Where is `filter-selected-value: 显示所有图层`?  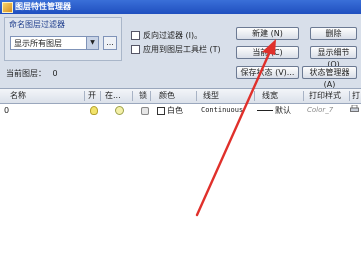
filter-selected-value: 显示所有图层 is located at coordinates (38, 43).